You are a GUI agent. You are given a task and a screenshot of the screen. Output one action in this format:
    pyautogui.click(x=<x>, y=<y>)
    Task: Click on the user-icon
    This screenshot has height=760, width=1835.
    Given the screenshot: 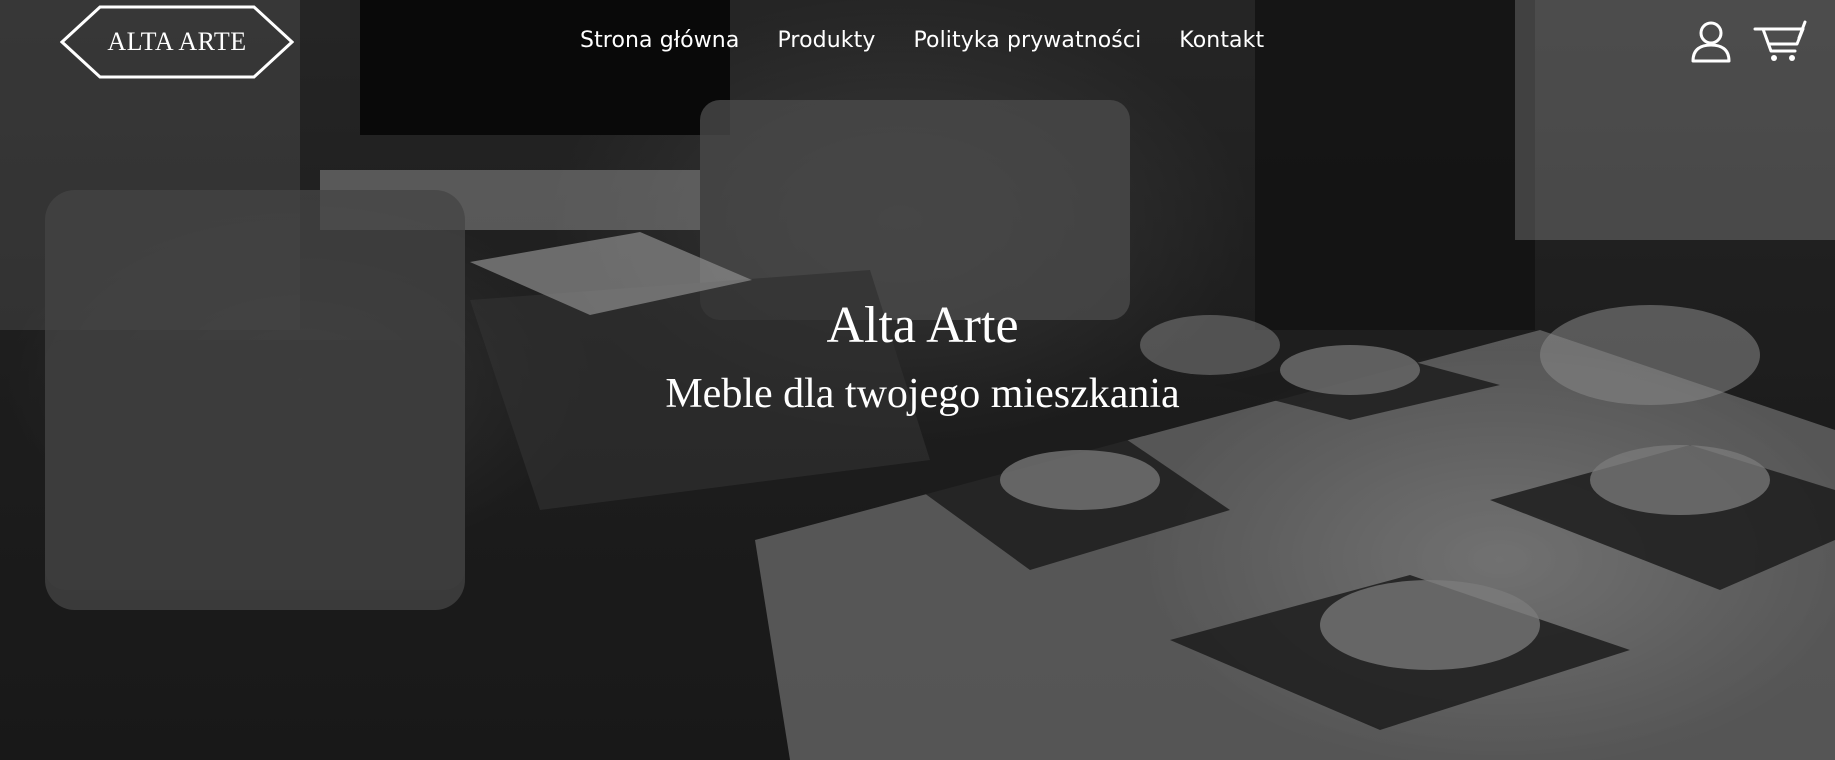 What is the action you would take?
    pyautogui.click(x=1711, y=42)
    